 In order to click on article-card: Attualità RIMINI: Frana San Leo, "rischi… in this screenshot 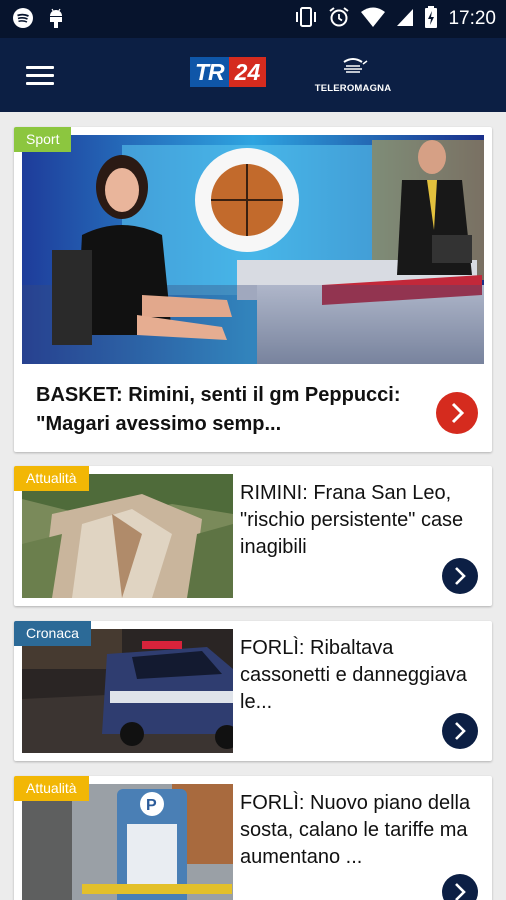, I will do `click(253, 536)`.